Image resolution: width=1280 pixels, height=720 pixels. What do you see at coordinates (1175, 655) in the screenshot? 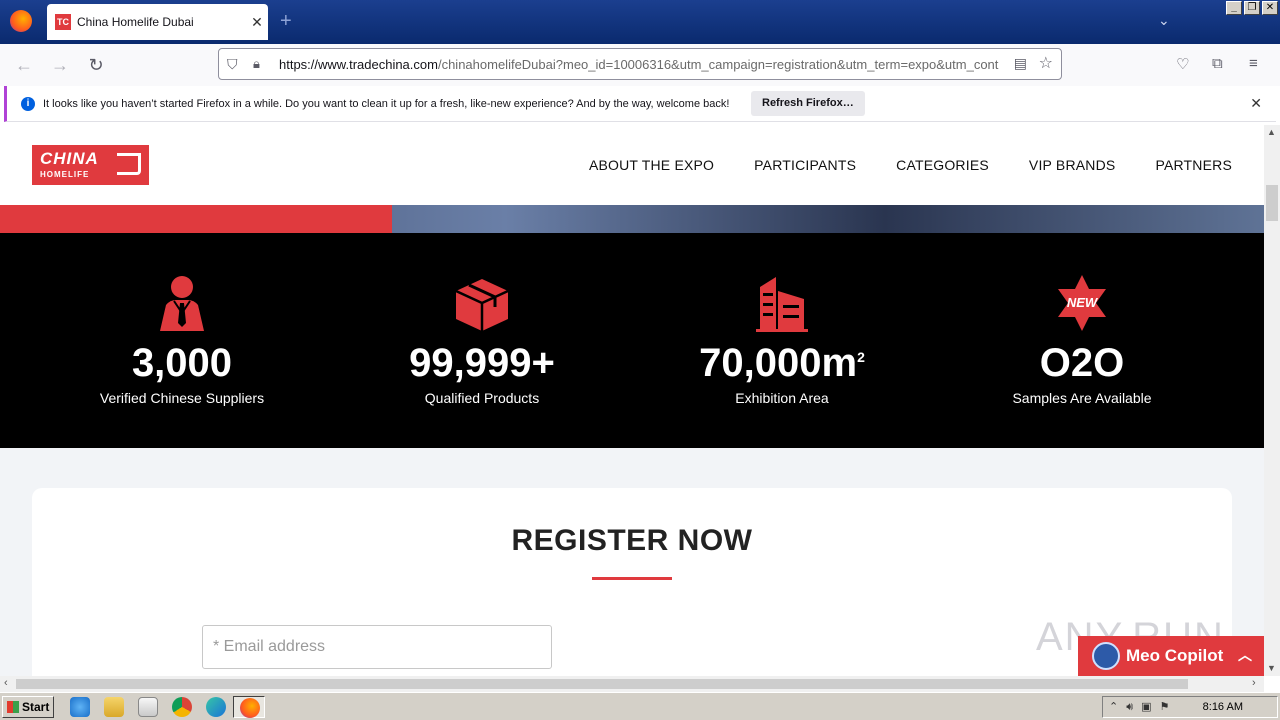
I see `copilot-label: Meo Copilot` at bounding box center [1175, 655].